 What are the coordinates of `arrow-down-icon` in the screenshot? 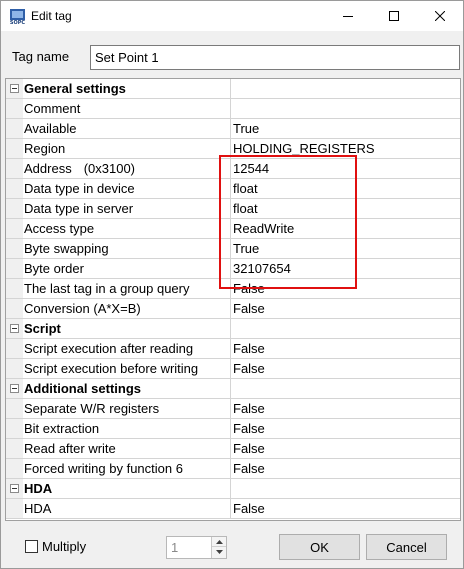 It's located at (219, 552).